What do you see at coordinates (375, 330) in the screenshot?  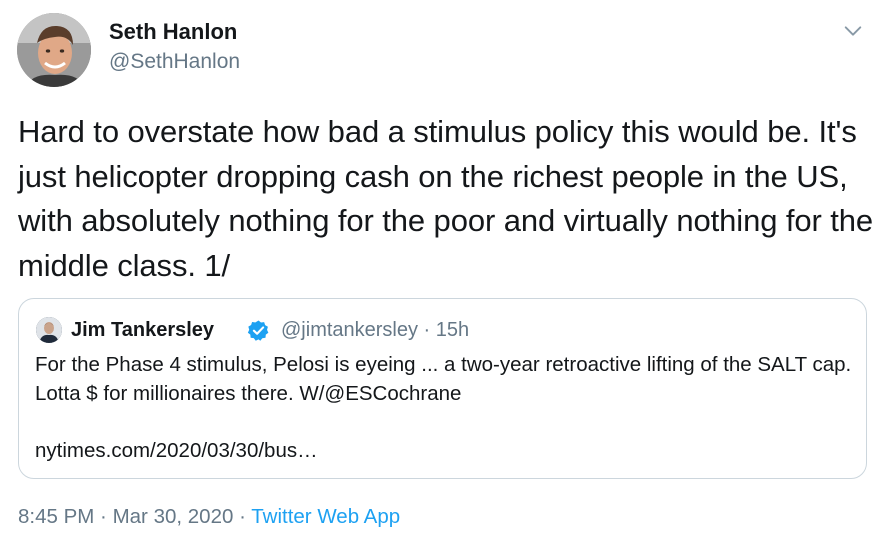 I see `quoted-handle-time: @jimtankersley · 15h` at bounding box center [375, 330].